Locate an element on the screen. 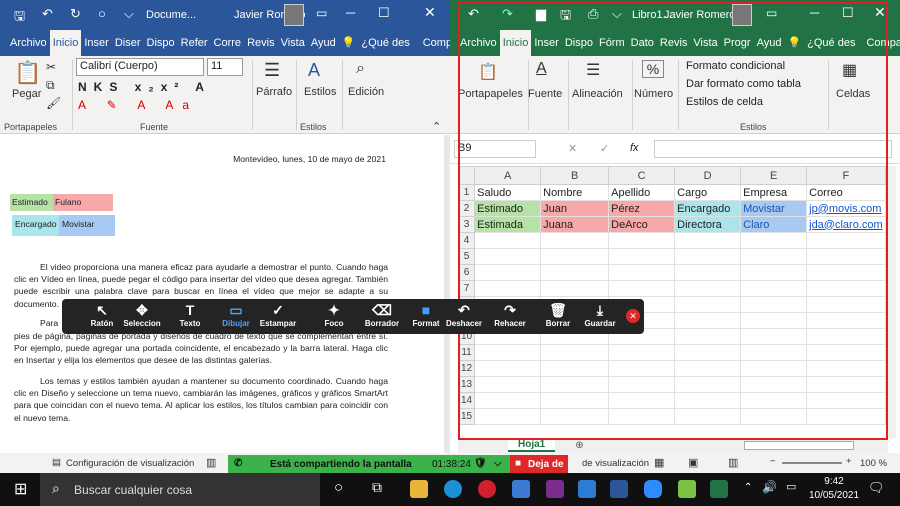 The height and width of the screenshot is (506, 900). cell: Estimado is located at coordinates (508, 208).